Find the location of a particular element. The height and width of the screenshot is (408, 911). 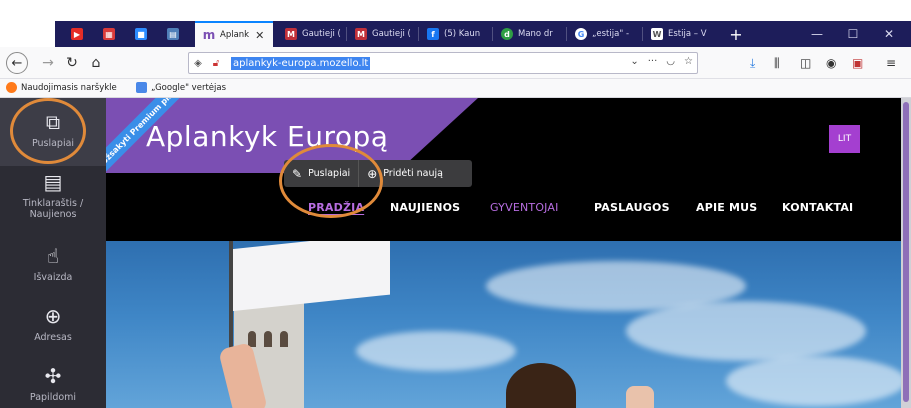

white-flag is located at coordinates (310, 276).